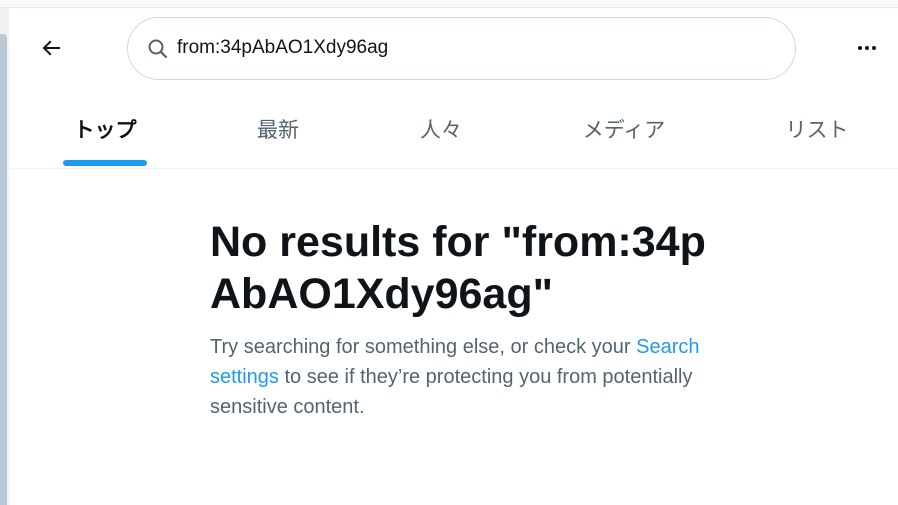 This screenshot has width=898, height=505. I want to click on tab-label: リスト, so click(817, 129).